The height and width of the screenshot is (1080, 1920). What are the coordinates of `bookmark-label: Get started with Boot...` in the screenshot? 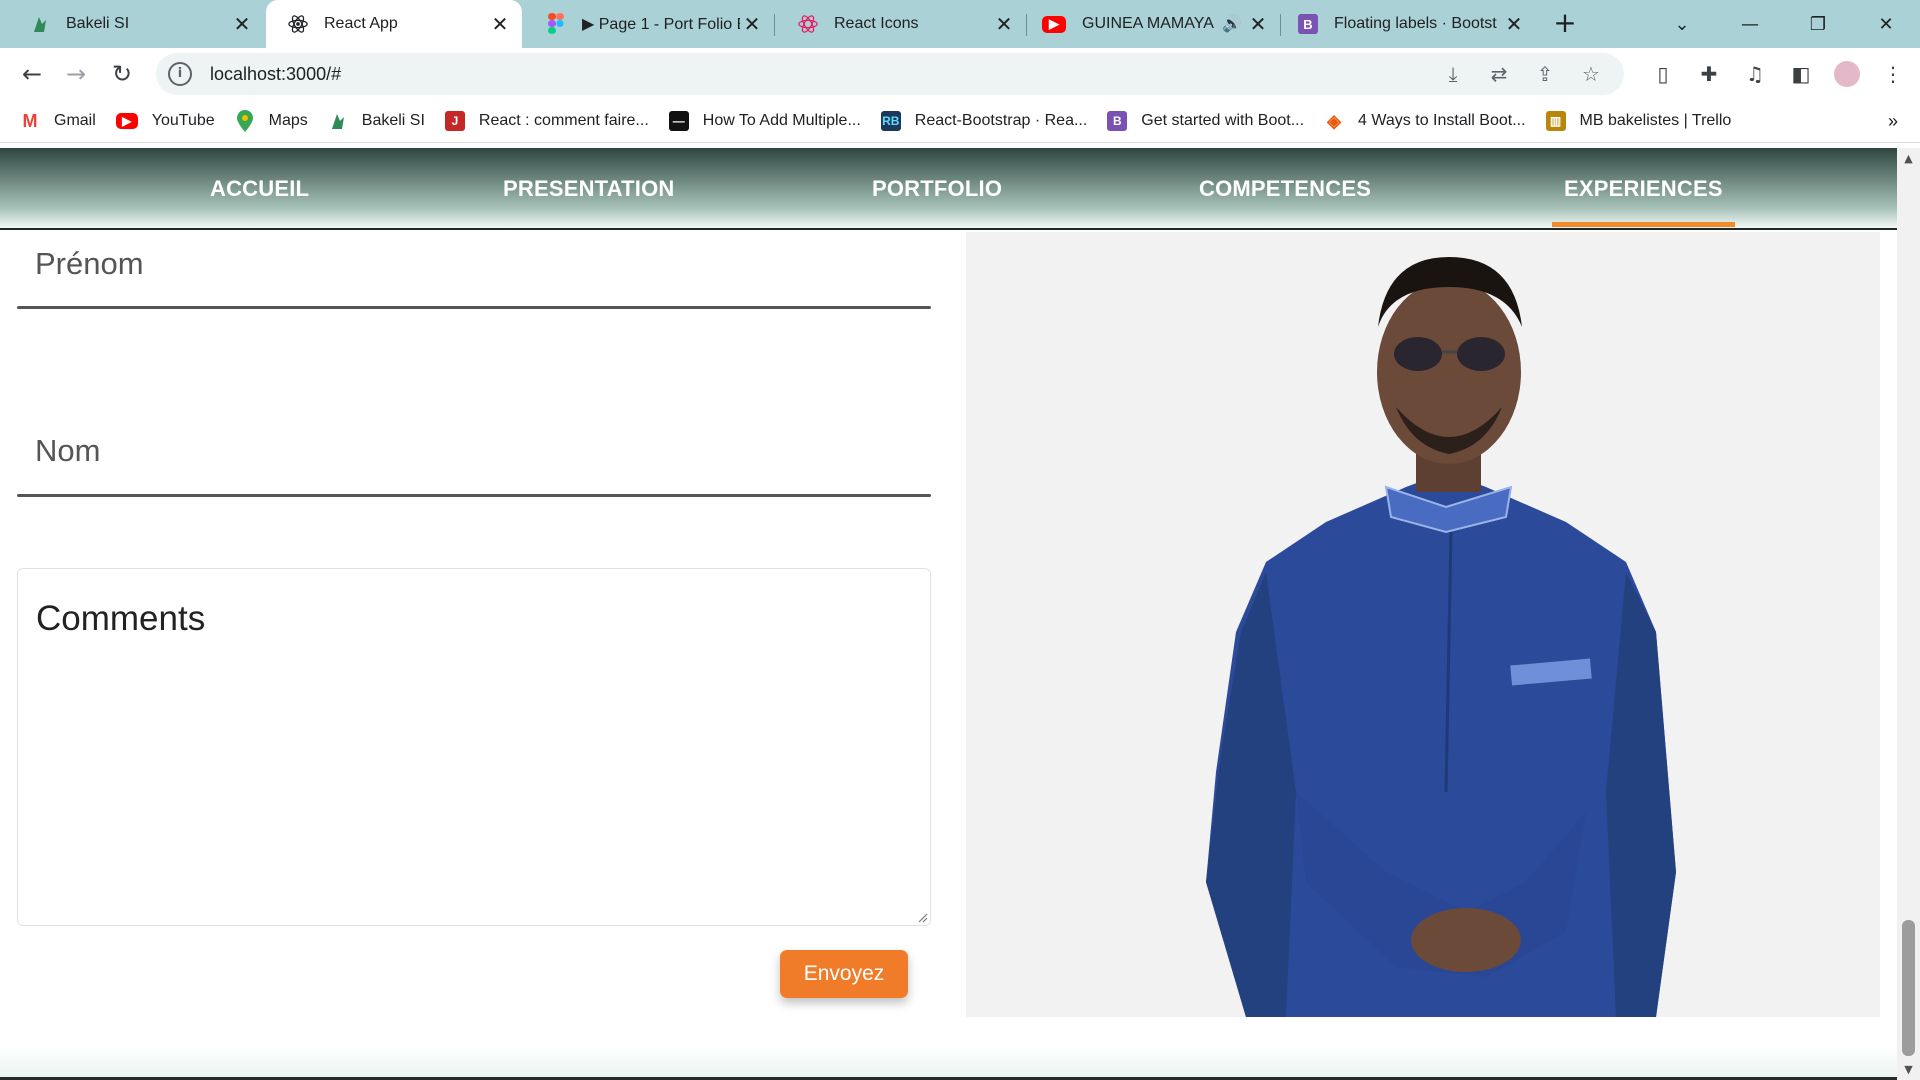 It's located at (1223, 120).